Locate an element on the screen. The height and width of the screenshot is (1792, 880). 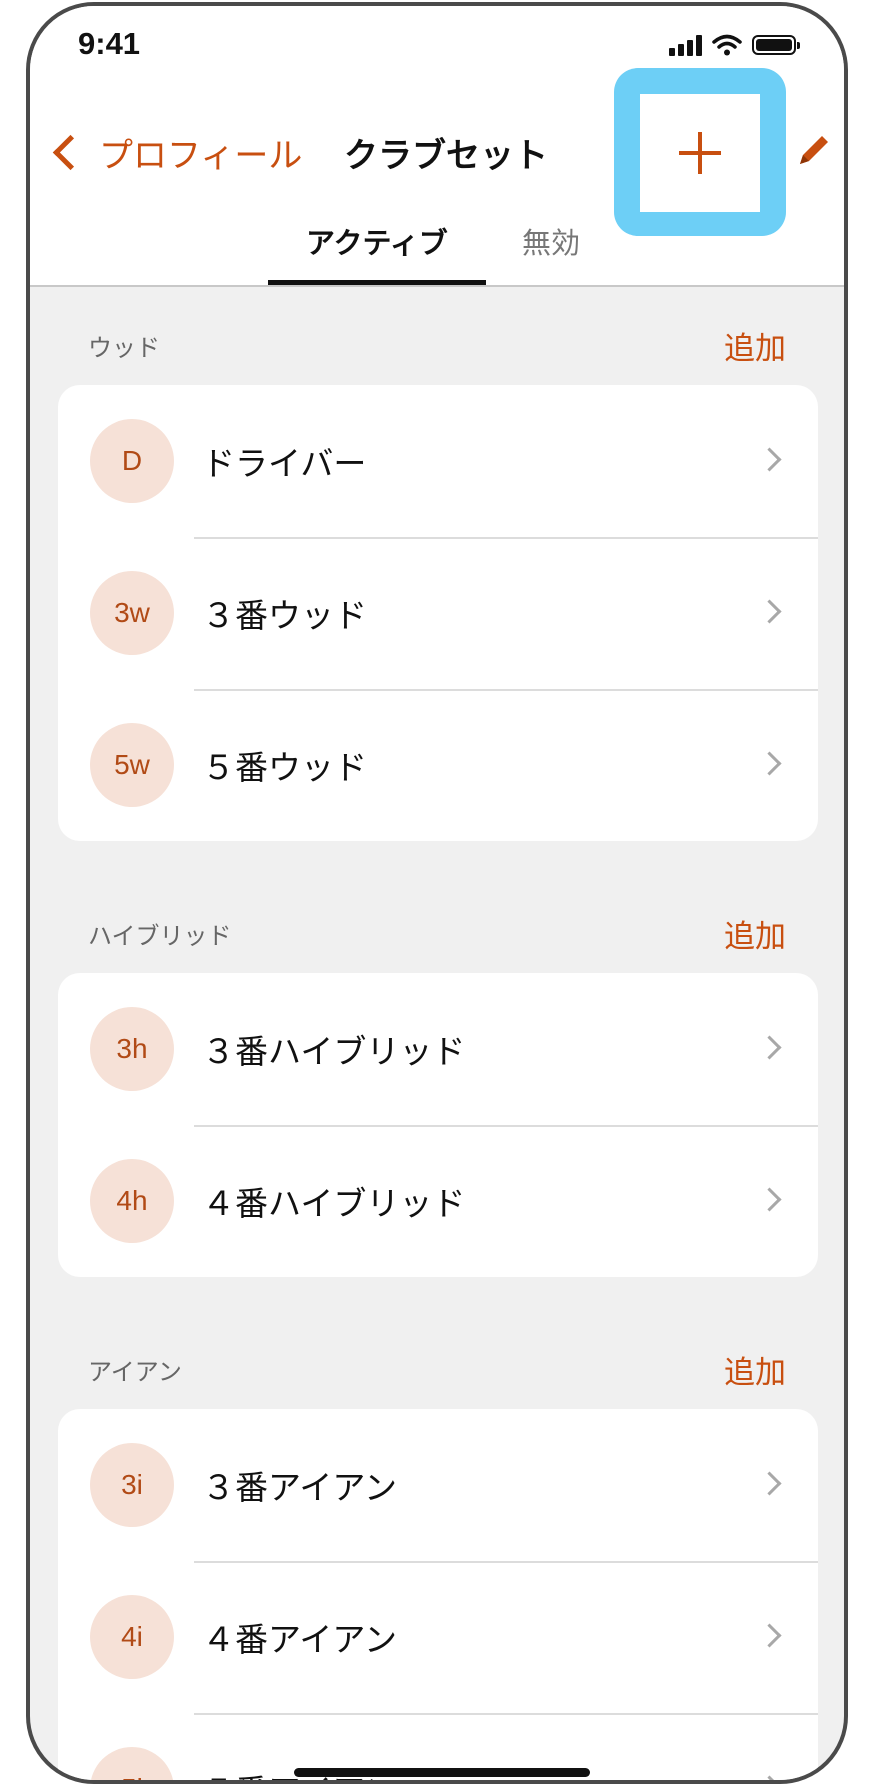
hybrids-card: 3h ３番ハイブリッド 4h ４番ハイブリッド is located at coordinates (438, 1125).